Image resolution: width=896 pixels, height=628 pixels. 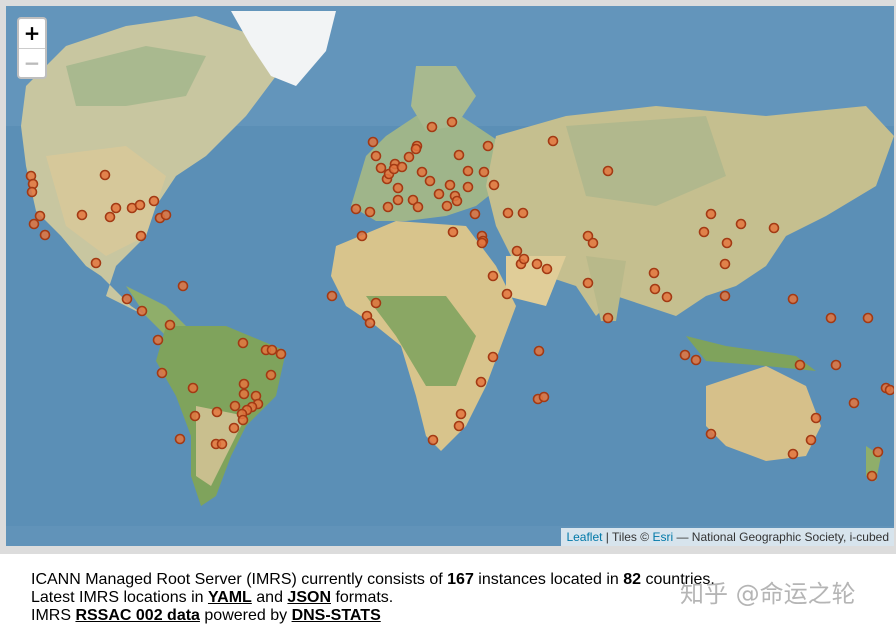 I want to click on json-link: JSON, so click(x=309, y=597).